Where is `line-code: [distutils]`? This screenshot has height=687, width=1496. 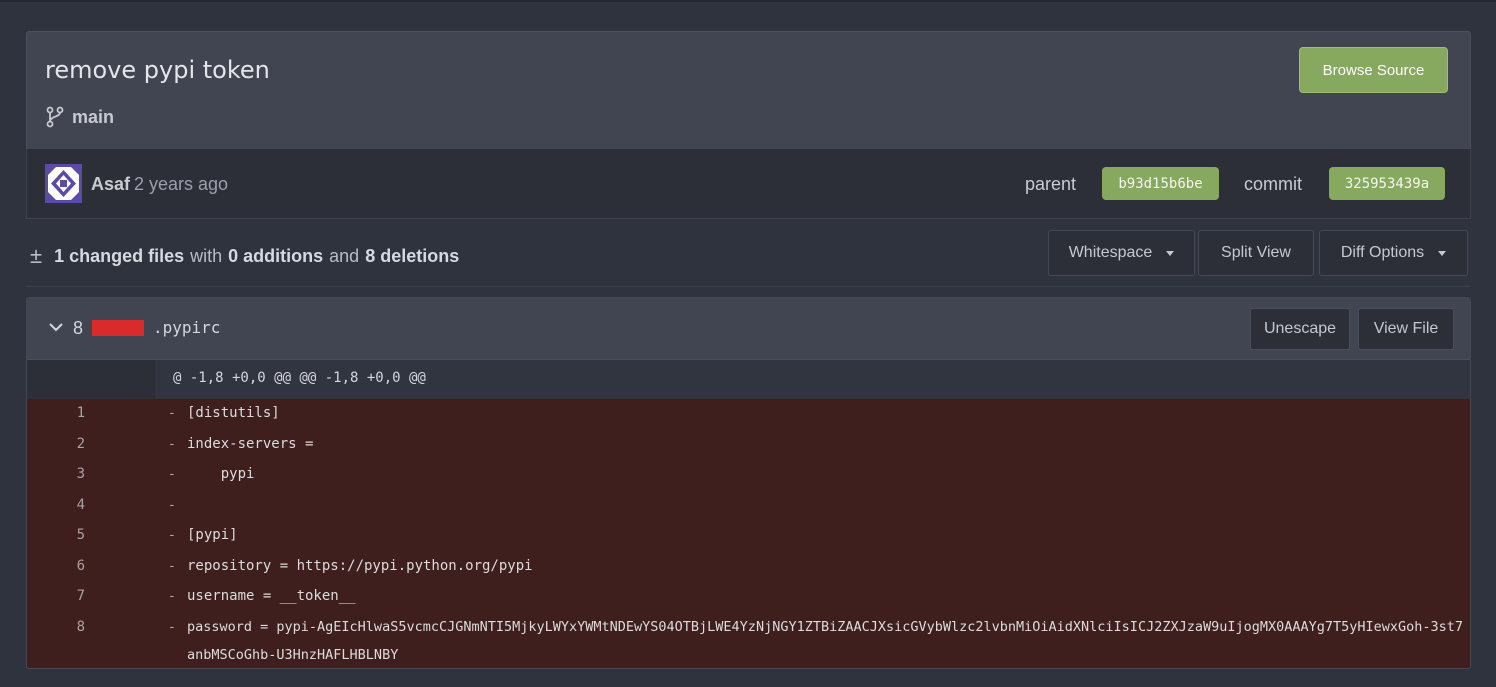
line-code: [distutils] is located at coordinates (233, 413).